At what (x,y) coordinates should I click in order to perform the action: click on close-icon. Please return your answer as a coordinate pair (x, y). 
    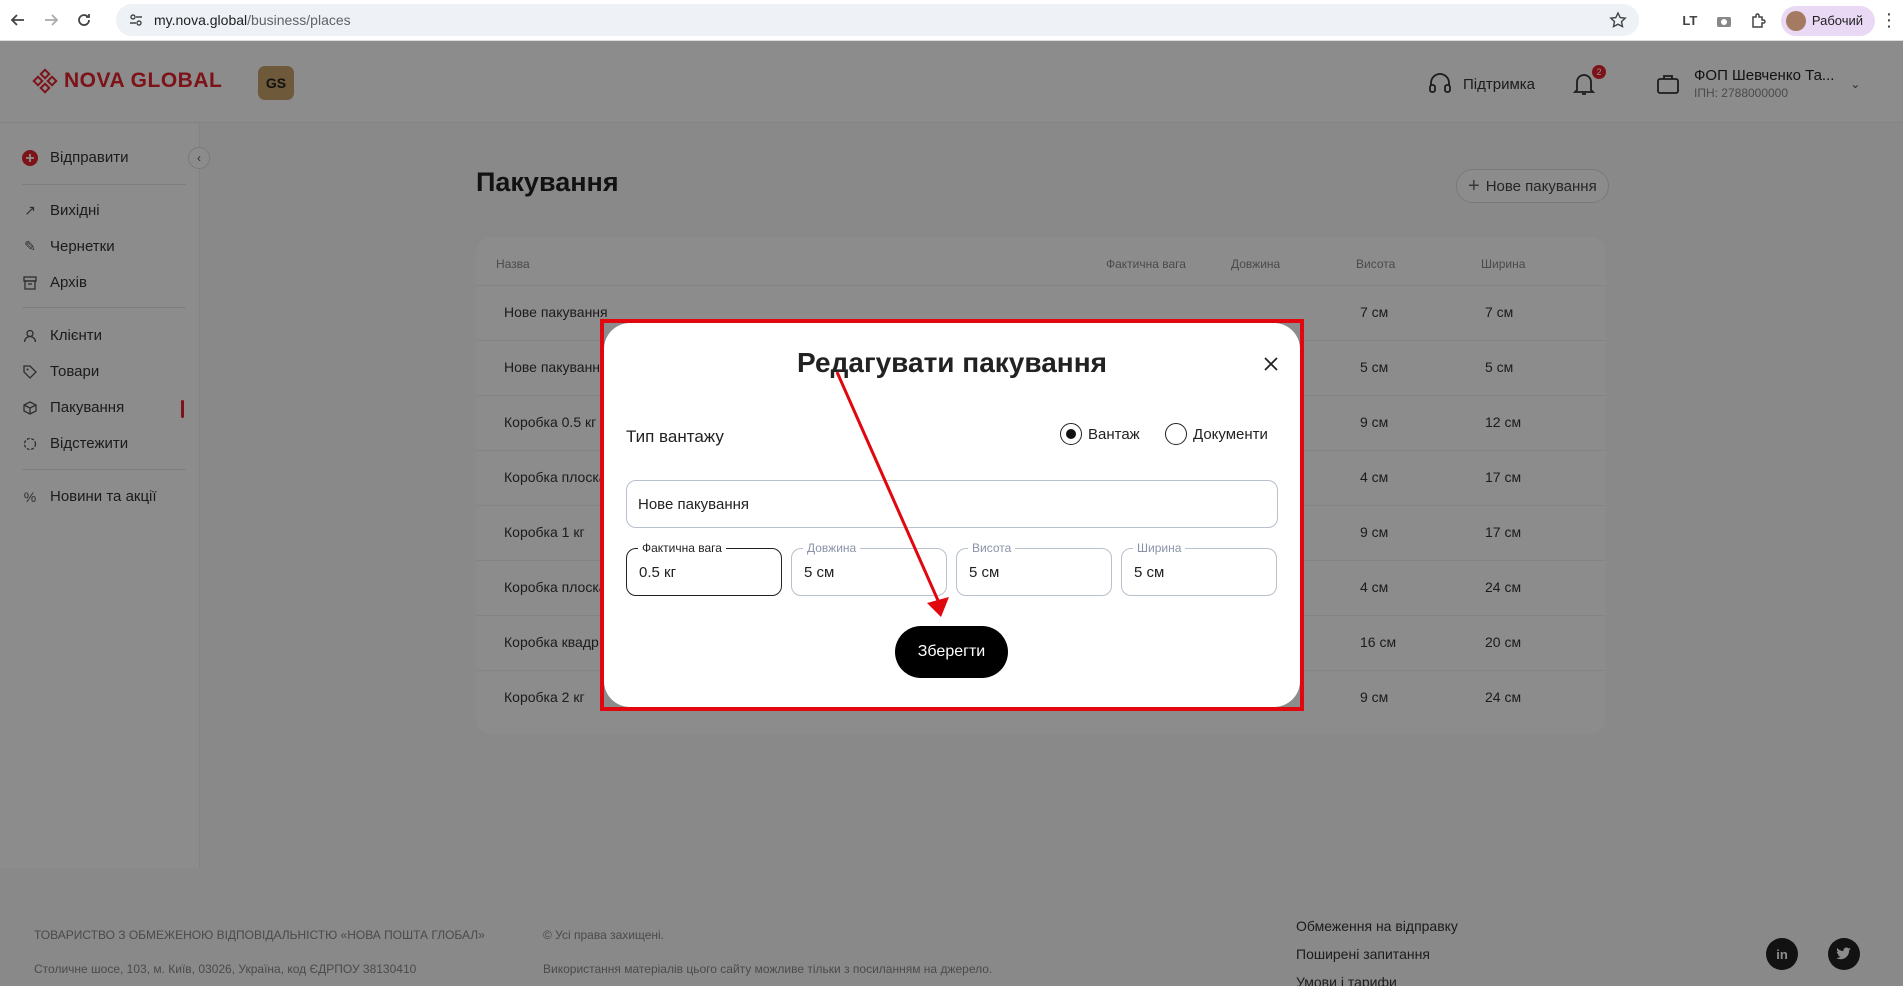
    Looking at the image, I should click on (1271, 364).